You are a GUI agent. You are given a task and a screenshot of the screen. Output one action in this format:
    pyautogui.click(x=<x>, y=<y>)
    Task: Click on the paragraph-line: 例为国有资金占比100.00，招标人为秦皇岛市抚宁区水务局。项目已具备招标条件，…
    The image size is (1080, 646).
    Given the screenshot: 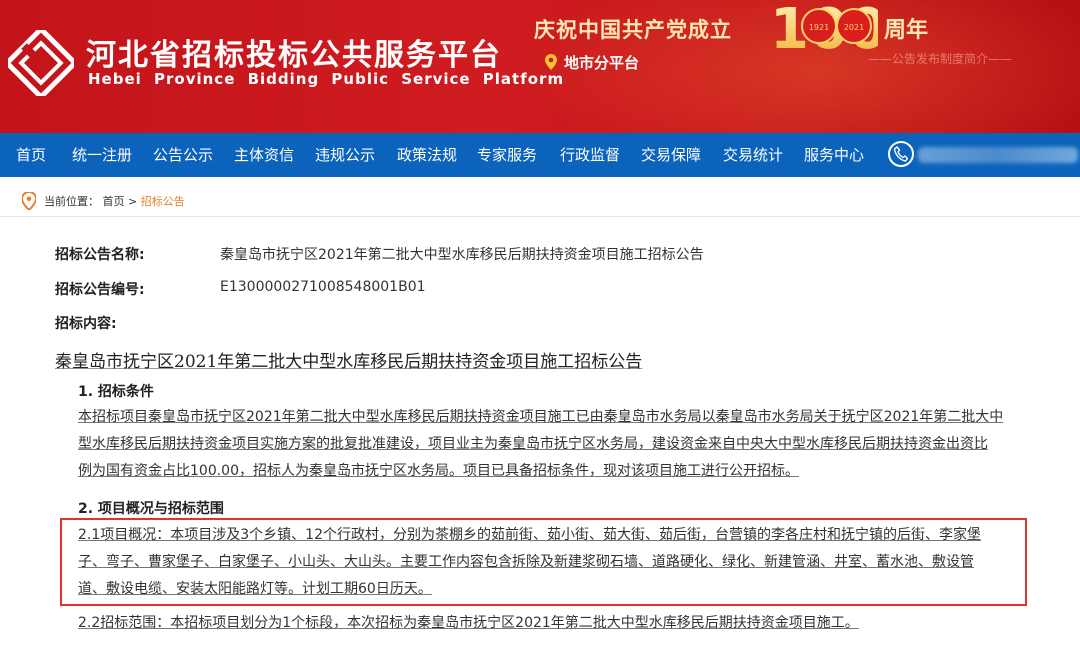 What is the action you would take?
    pyautogui.click(x=438, y=471)
    